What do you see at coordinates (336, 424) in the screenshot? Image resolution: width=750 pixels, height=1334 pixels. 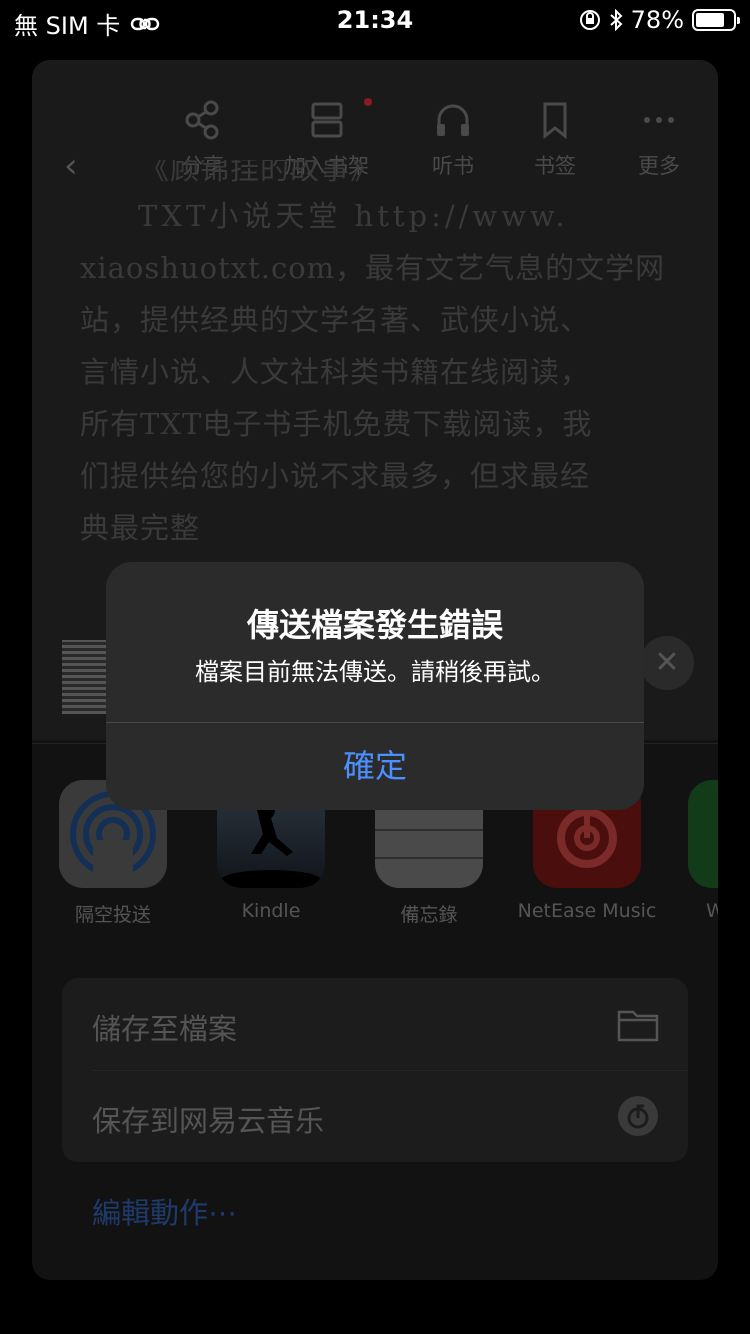 I see `reader-line: 所有TXT电子书手机免费下载阅读，我` at bounding box center [336, 424].